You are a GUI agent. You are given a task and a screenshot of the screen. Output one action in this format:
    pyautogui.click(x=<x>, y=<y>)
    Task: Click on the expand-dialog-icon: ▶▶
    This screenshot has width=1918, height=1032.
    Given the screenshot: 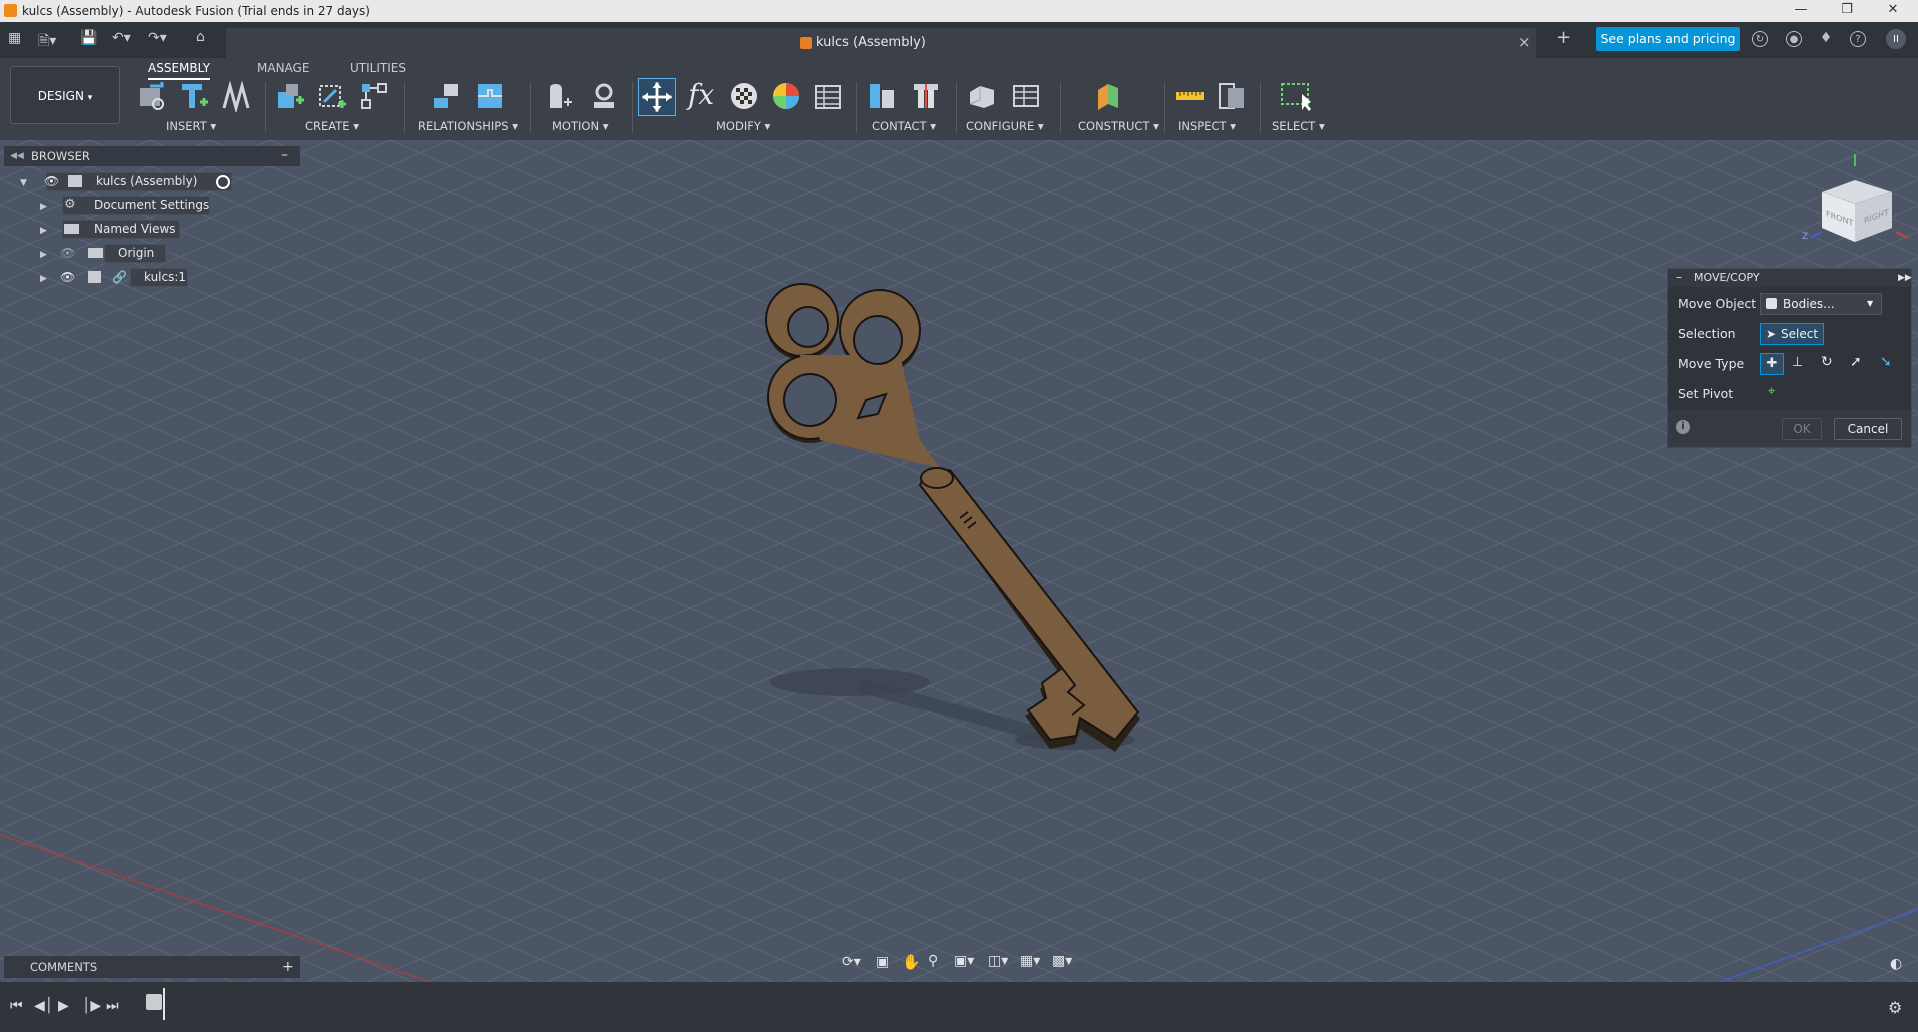 What is the action you would take?
    pyautogui.click(x=1905, y=278)
    